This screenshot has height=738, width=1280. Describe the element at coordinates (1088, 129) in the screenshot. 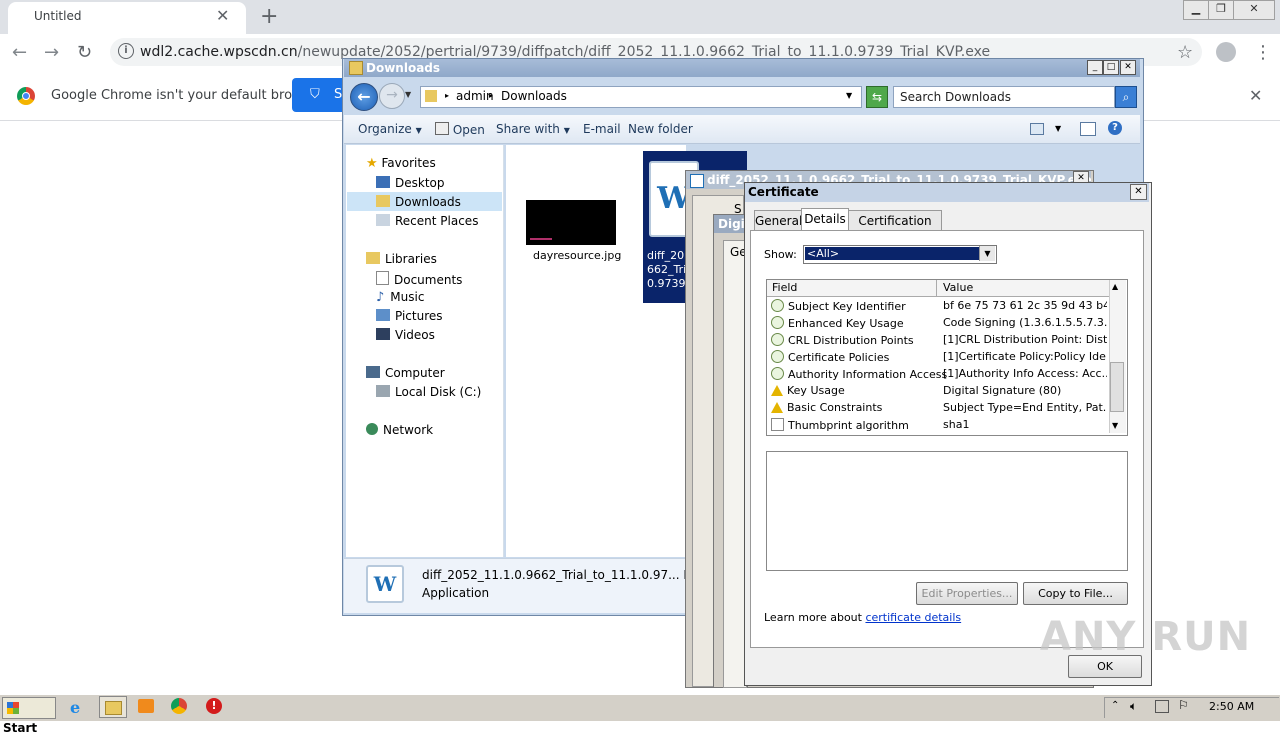

I see `preview-pane-icon` at that location.